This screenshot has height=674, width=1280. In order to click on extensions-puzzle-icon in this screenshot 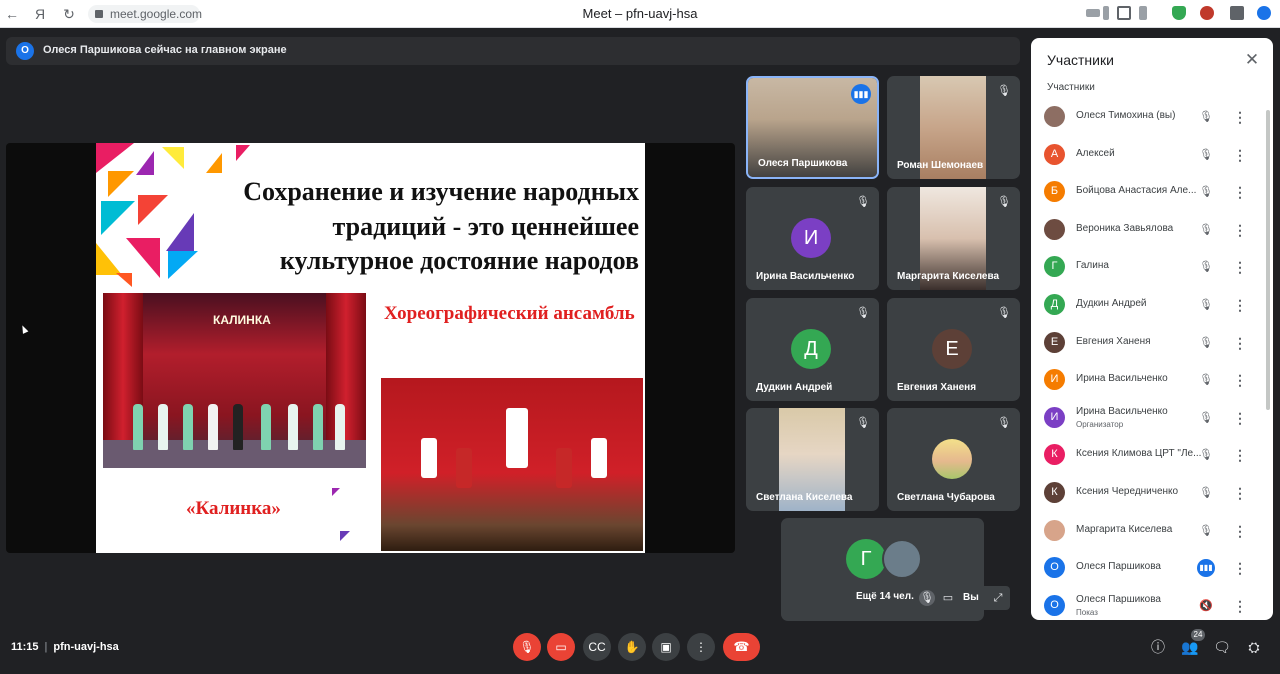, I will do `click(1237, 13)`.